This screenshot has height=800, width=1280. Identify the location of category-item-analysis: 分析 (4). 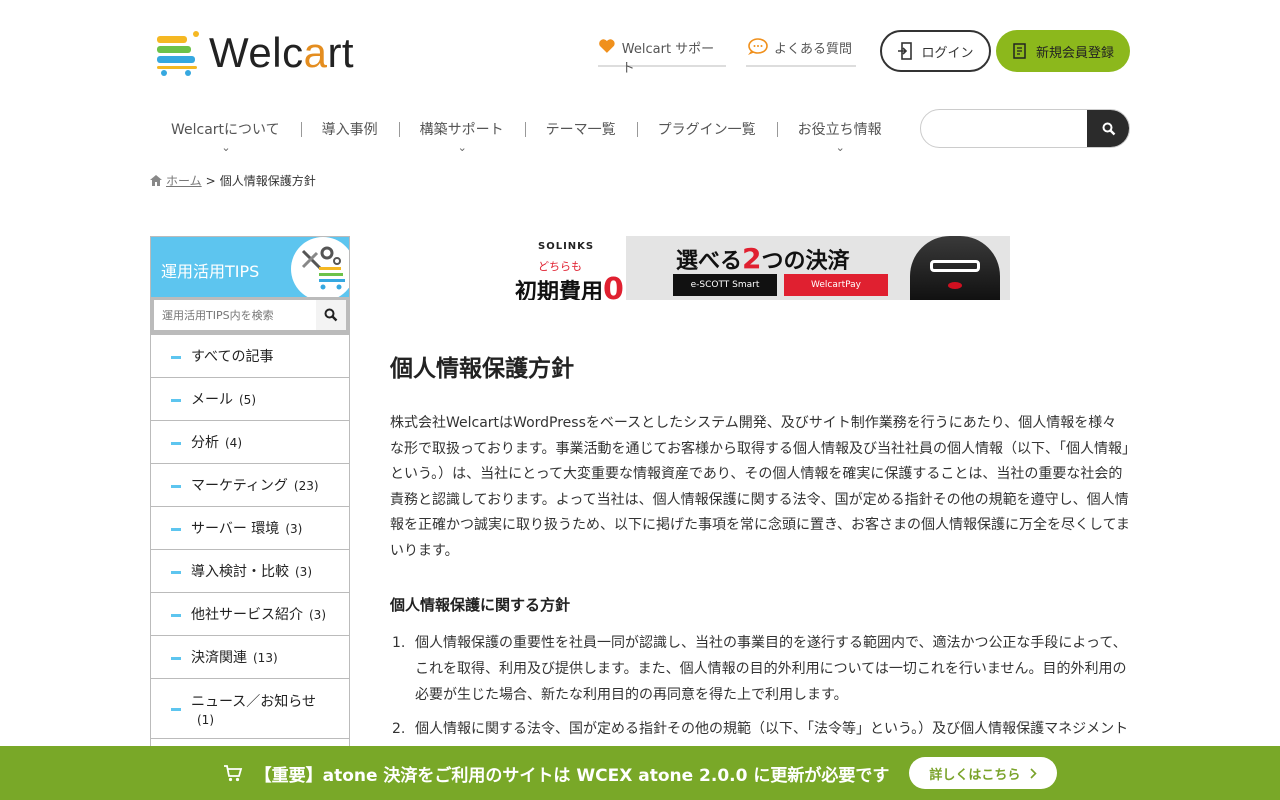
(250, 441).